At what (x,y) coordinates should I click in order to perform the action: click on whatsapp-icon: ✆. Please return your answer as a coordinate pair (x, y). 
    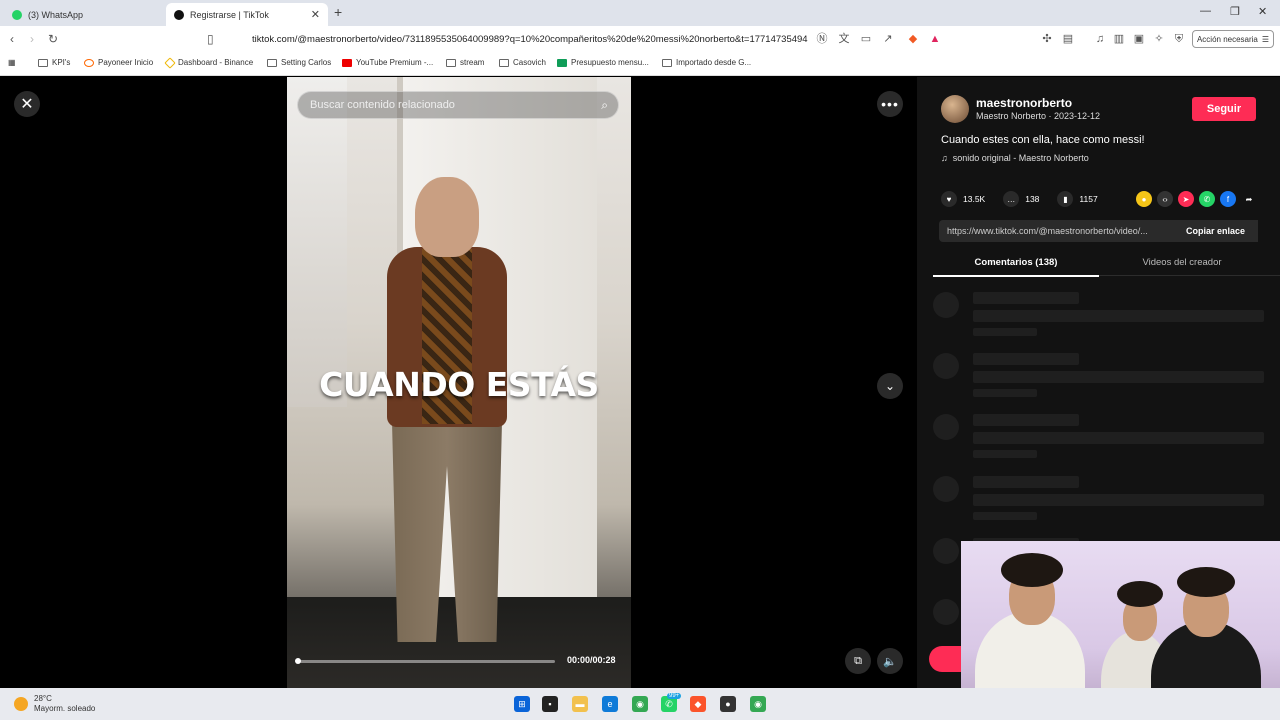
    Looking at the image, I should click on (1207, 199).